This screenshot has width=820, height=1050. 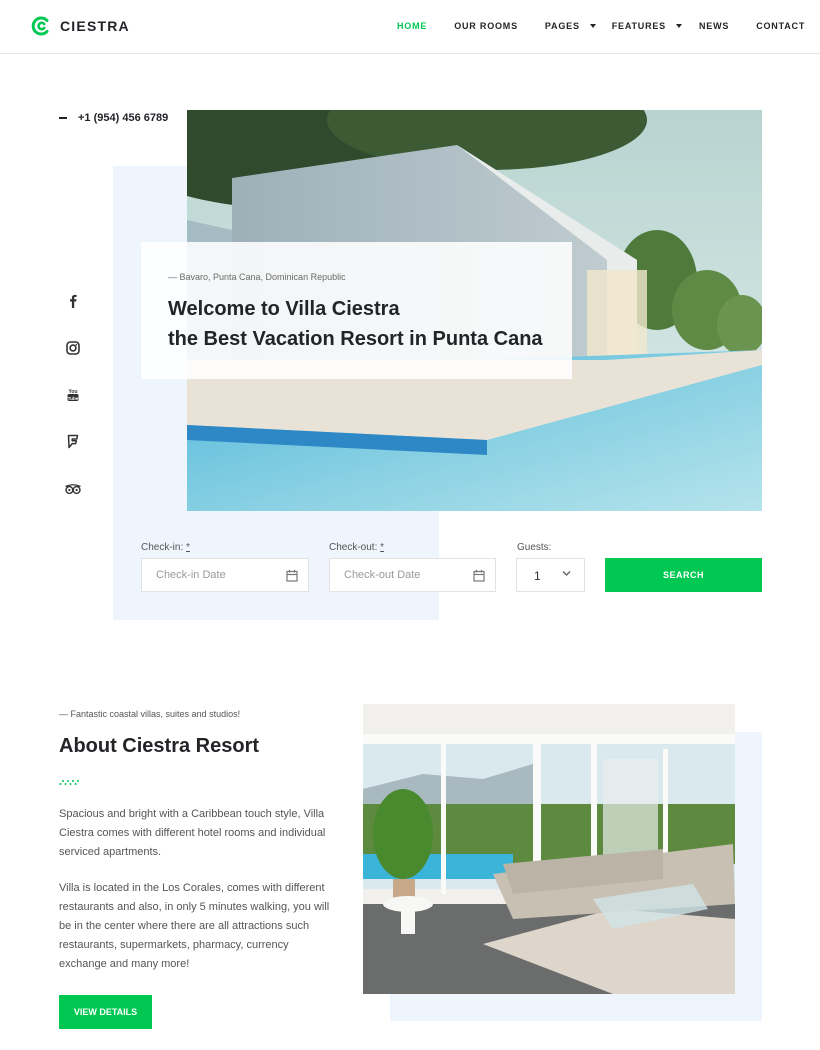 I want to click on guests-value: 1, so click(x=537, y=576).